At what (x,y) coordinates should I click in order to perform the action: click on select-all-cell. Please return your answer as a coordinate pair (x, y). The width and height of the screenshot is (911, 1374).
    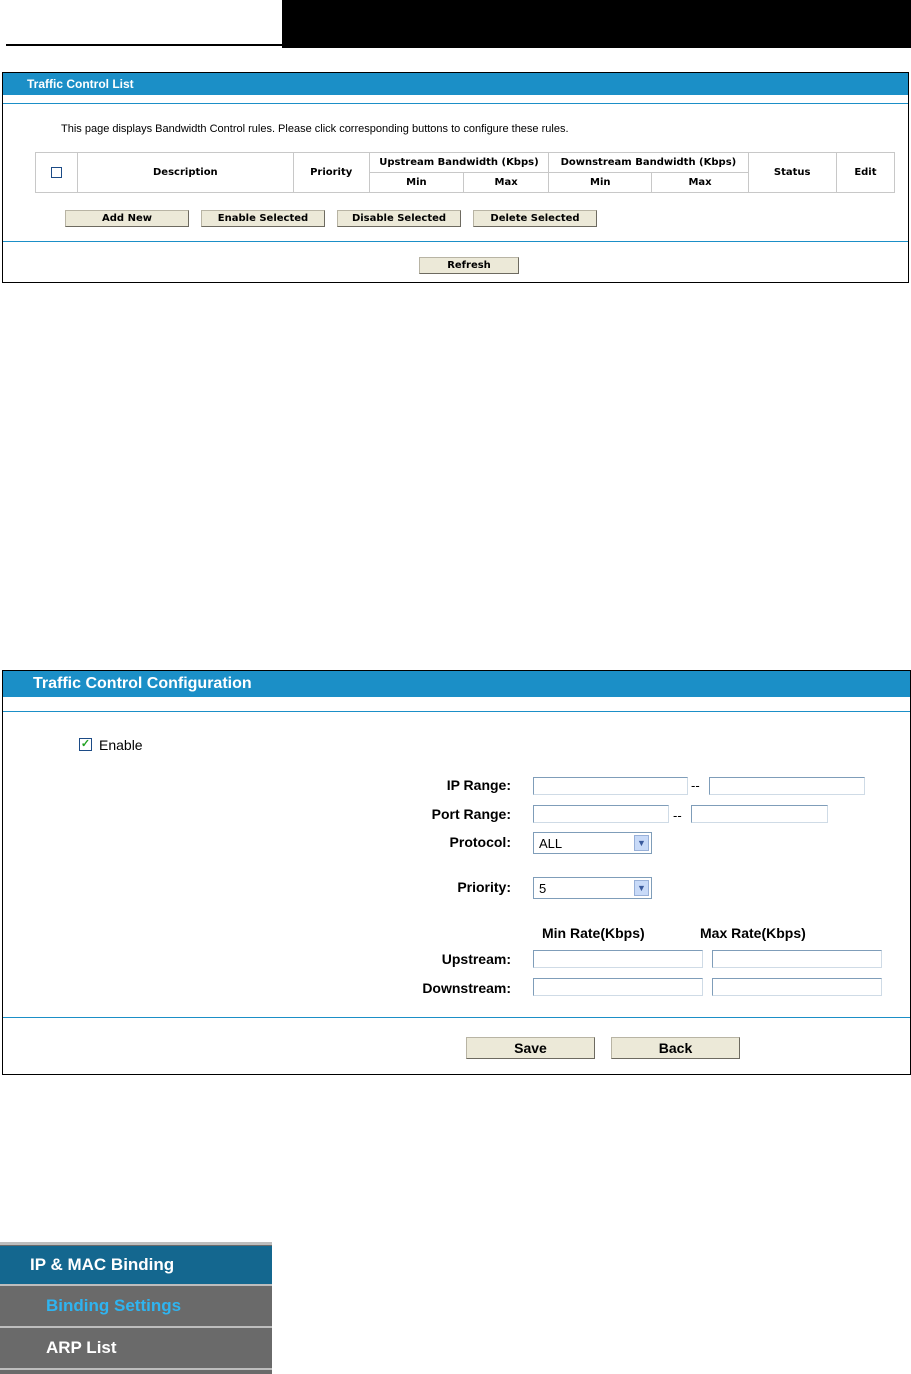
    Looking at the image, I should click on (56, 172).